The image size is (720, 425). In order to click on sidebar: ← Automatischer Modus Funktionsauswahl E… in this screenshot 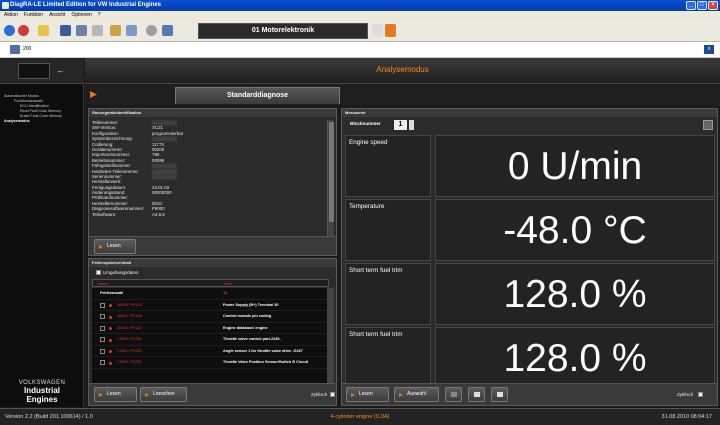, I will do `click(42, 232)`.